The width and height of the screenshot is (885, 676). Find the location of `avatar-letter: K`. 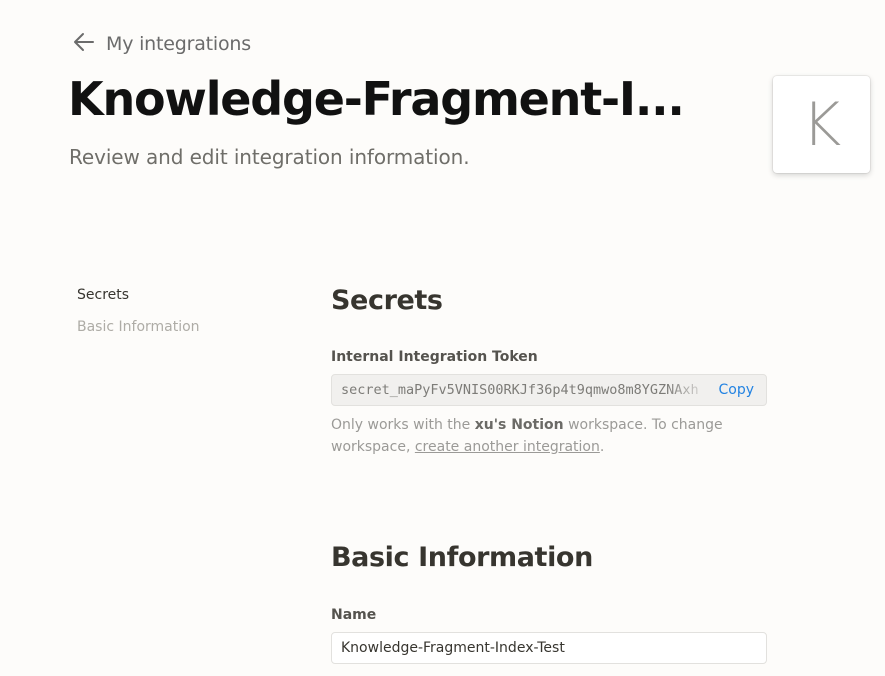

avatar-letter: K is located at coordinates (821, 124).